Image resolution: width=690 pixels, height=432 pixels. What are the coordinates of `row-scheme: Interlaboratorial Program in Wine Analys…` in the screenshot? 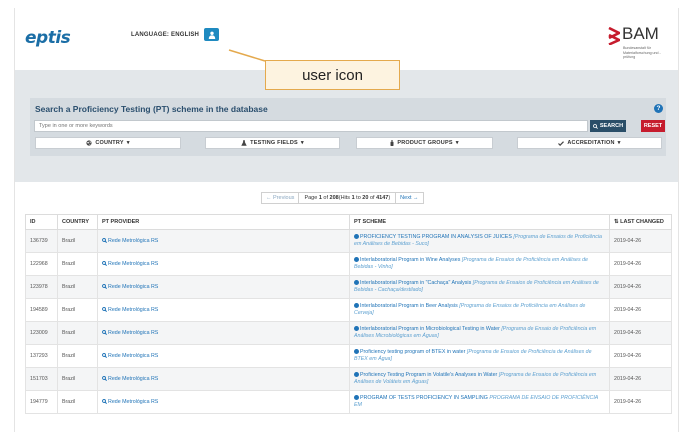 It's located at (479, 264).